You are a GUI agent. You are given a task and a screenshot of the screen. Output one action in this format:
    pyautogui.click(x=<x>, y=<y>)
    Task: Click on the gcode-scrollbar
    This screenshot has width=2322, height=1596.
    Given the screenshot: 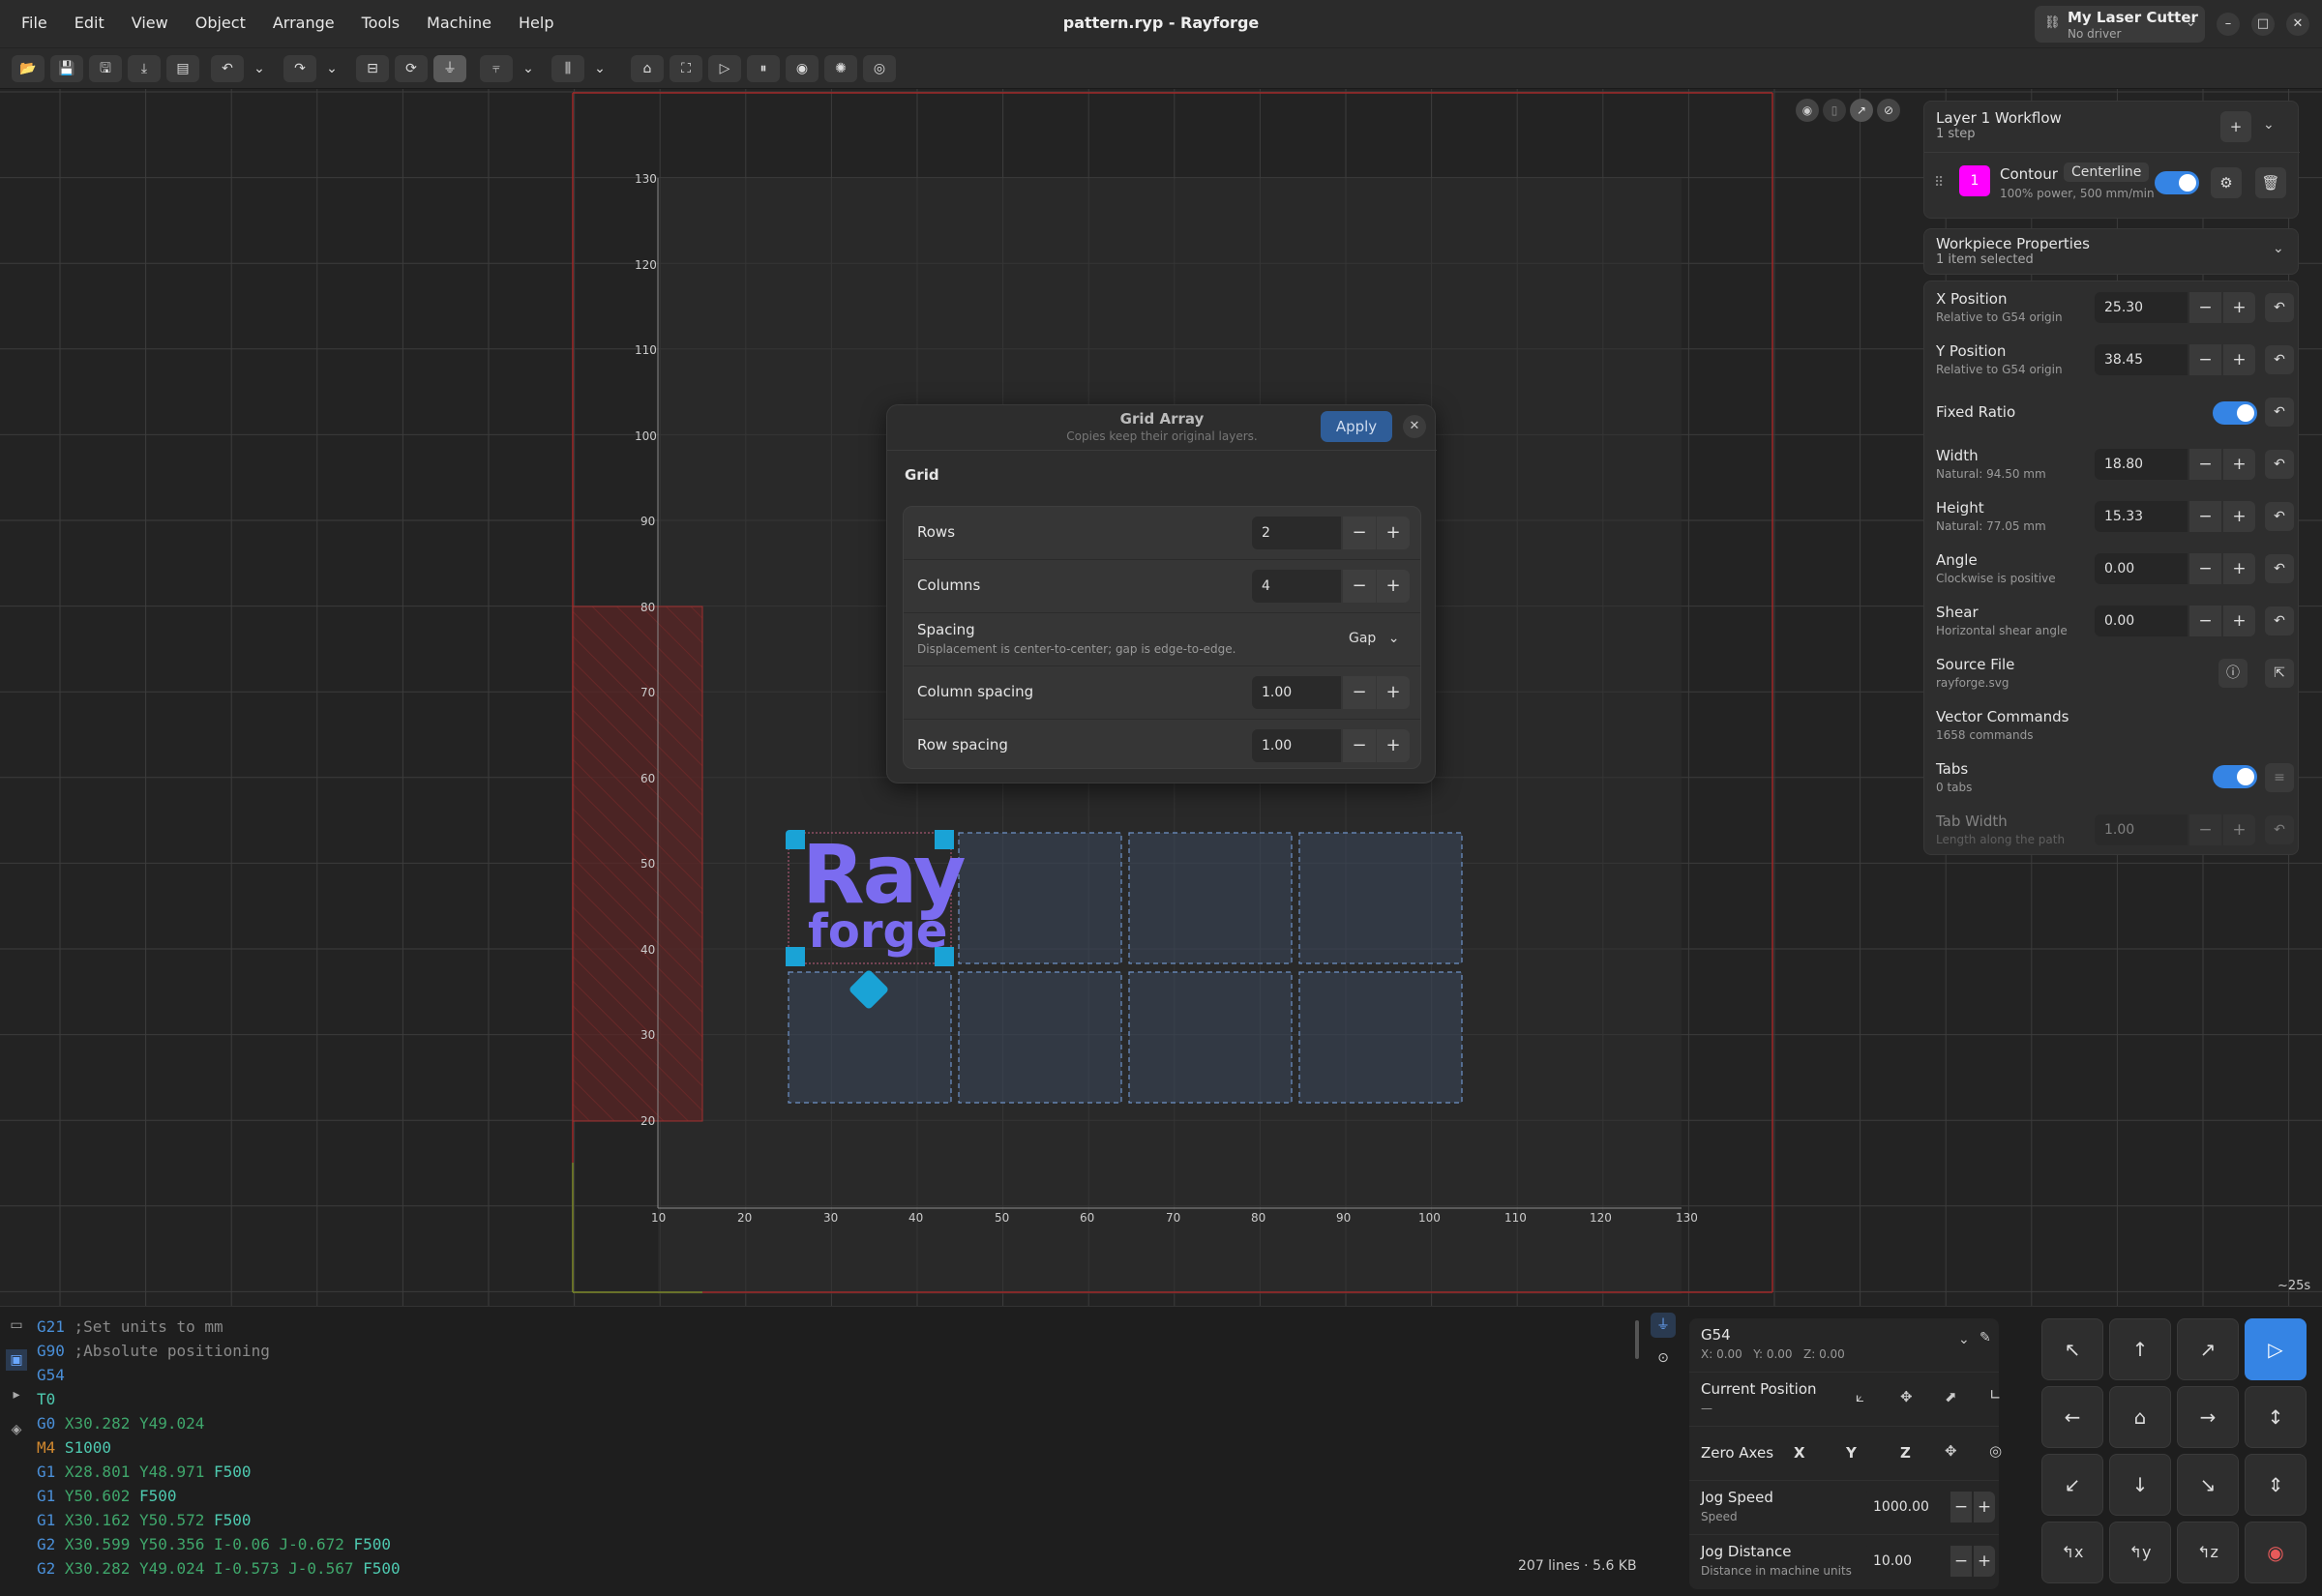 What is the action you would take?
    pyautogui.click(x=1637, y=1339)
    